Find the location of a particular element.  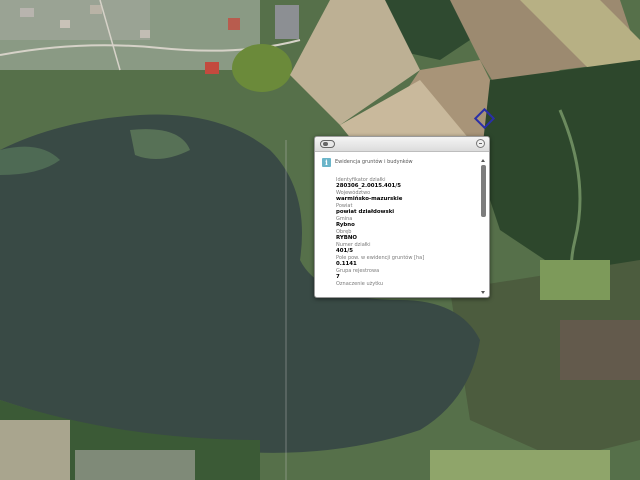

meadow-south is located at coordinates (520, 465).